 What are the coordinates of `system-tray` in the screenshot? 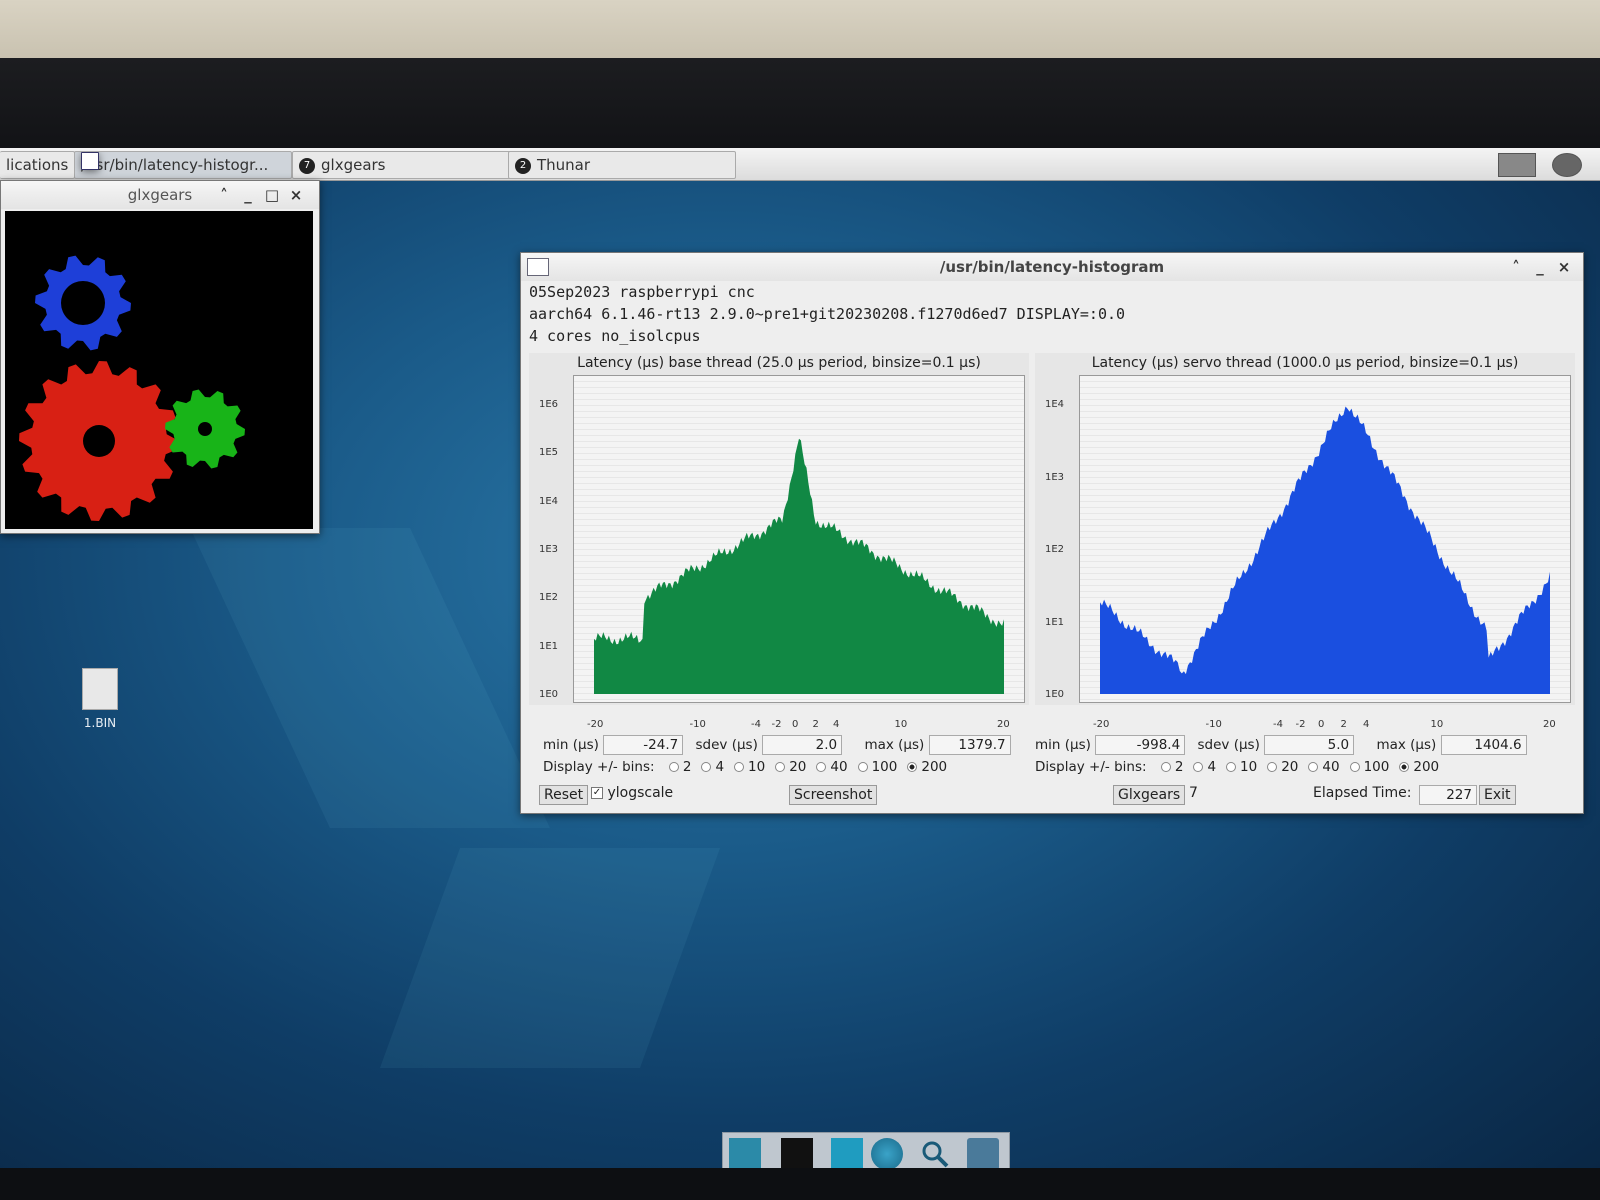 It's located at (1543, 164).